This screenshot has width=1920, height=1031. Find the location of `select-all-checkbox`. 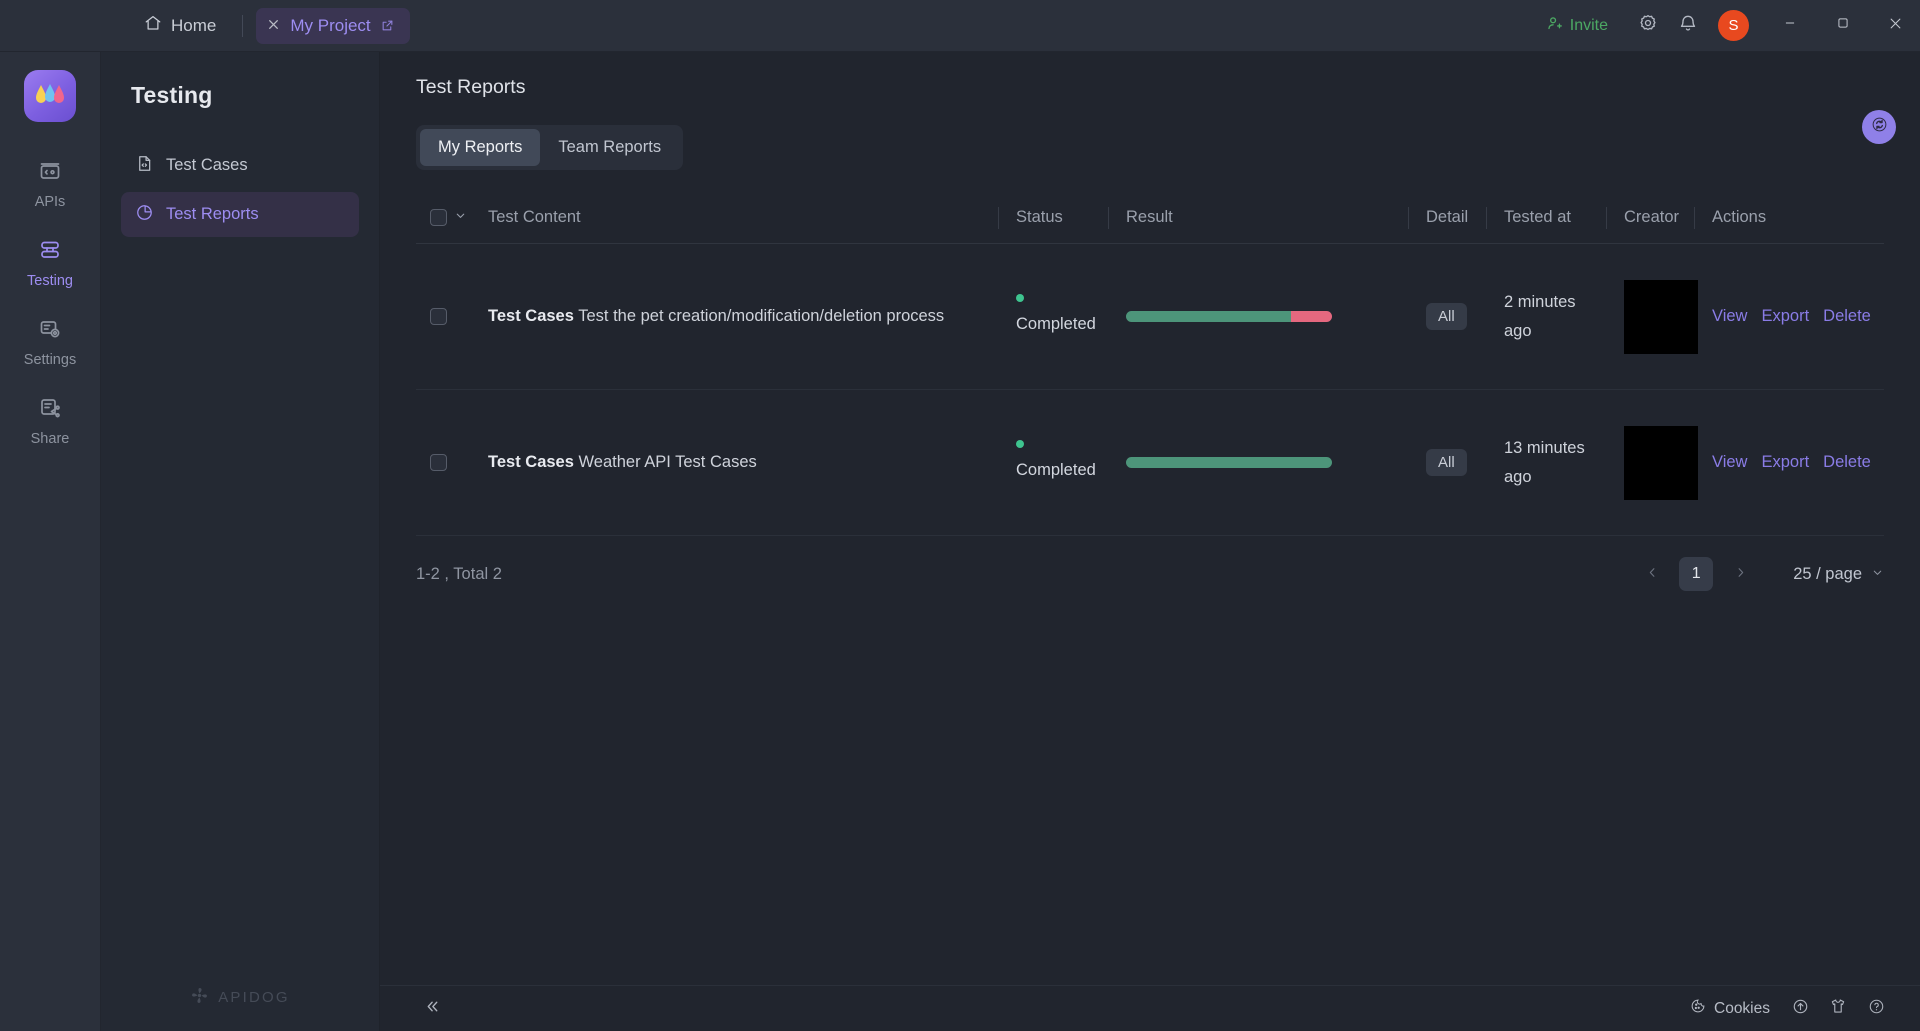

select-all-checkbox is located at coordinates (438, 217).